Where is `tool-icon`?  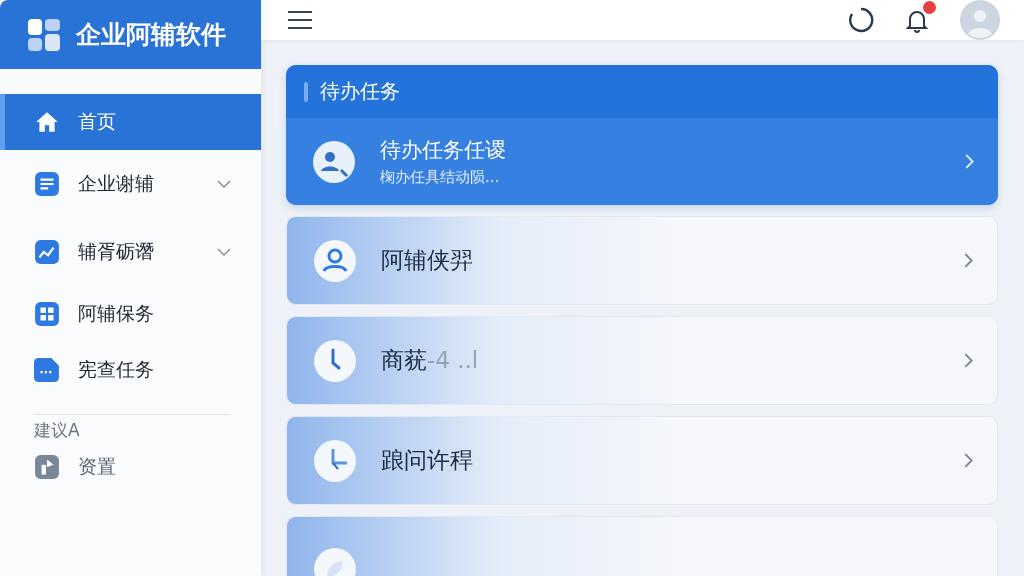
tool-icon is located at coordinates (47, 467).